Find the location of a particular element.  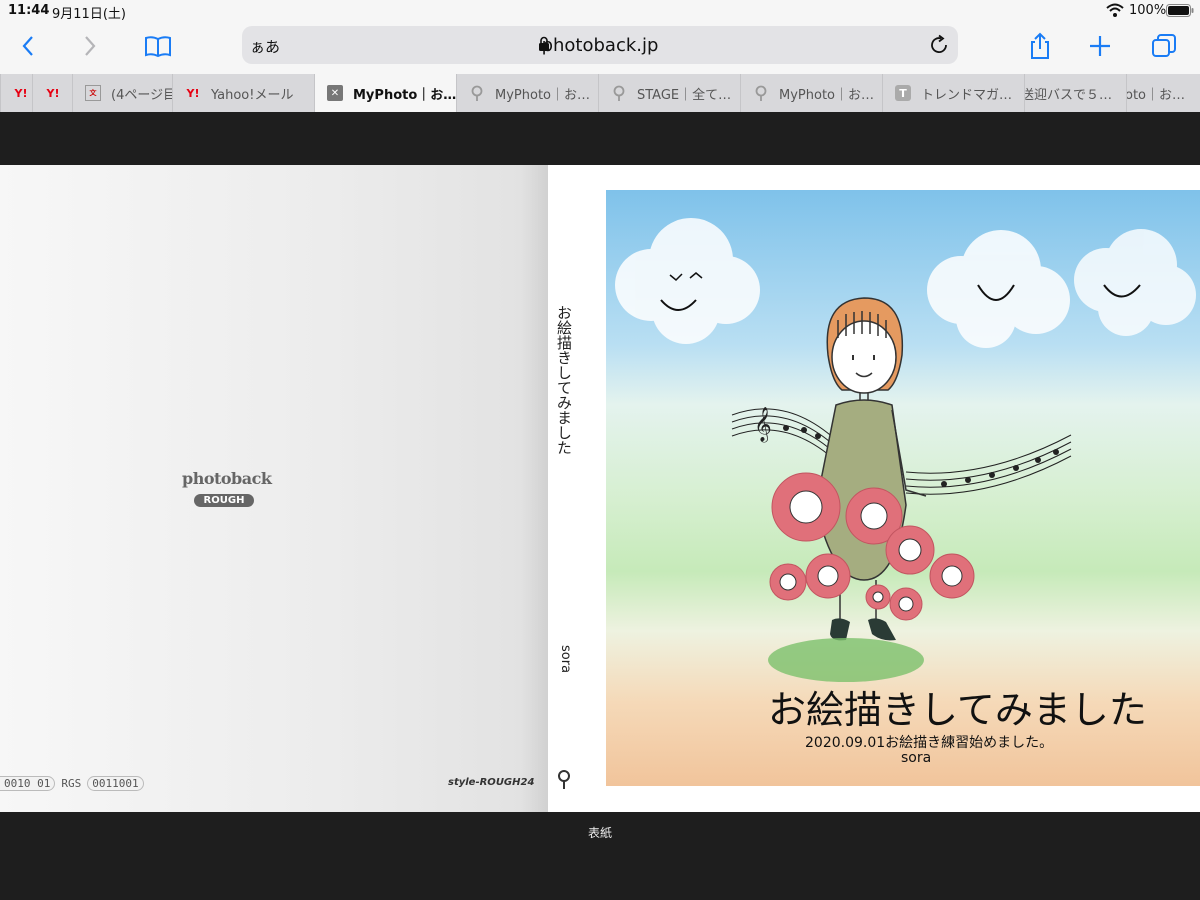

address-bar: ぁあ photoback.jp is located at coordinates (600, 45).